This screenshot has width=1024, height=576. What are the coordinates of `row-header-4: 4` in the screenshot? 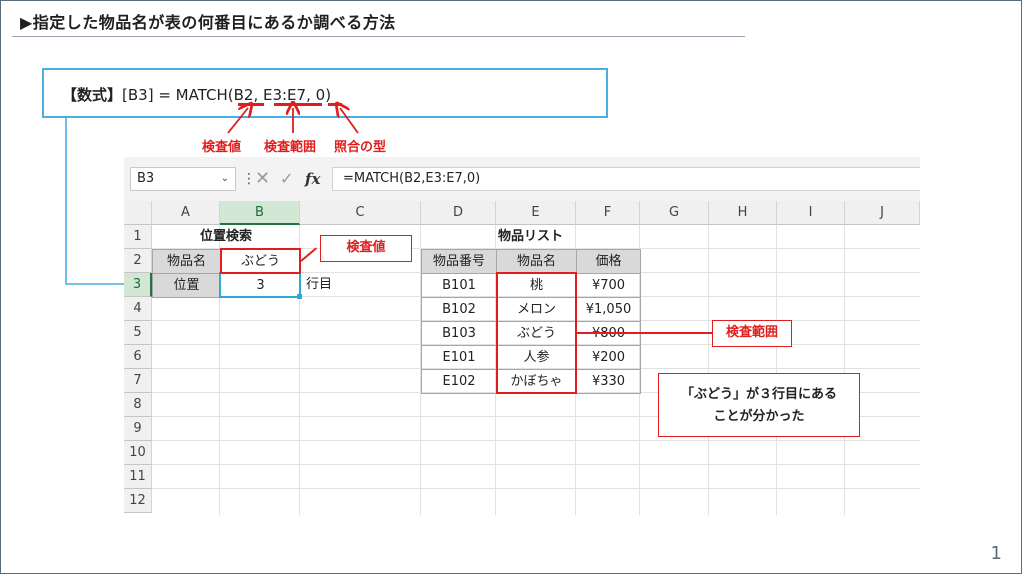 It's located at (138, 309).